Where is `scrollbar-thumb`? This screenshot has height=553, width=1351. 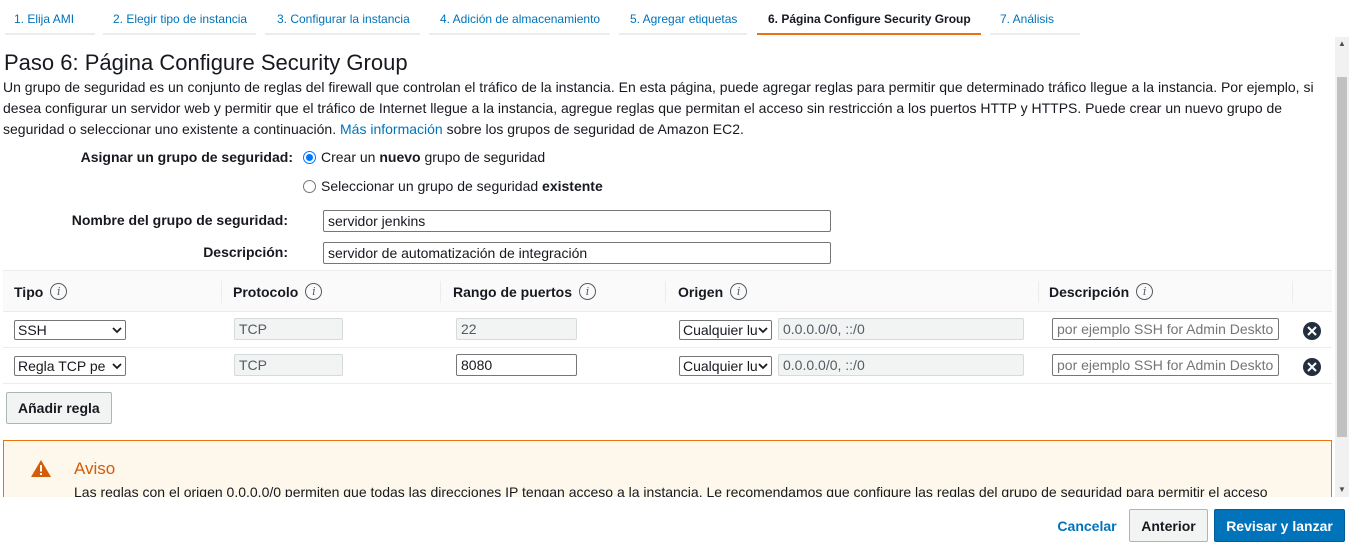 scrollbar-thumb is located at coordinates (1342, 257).